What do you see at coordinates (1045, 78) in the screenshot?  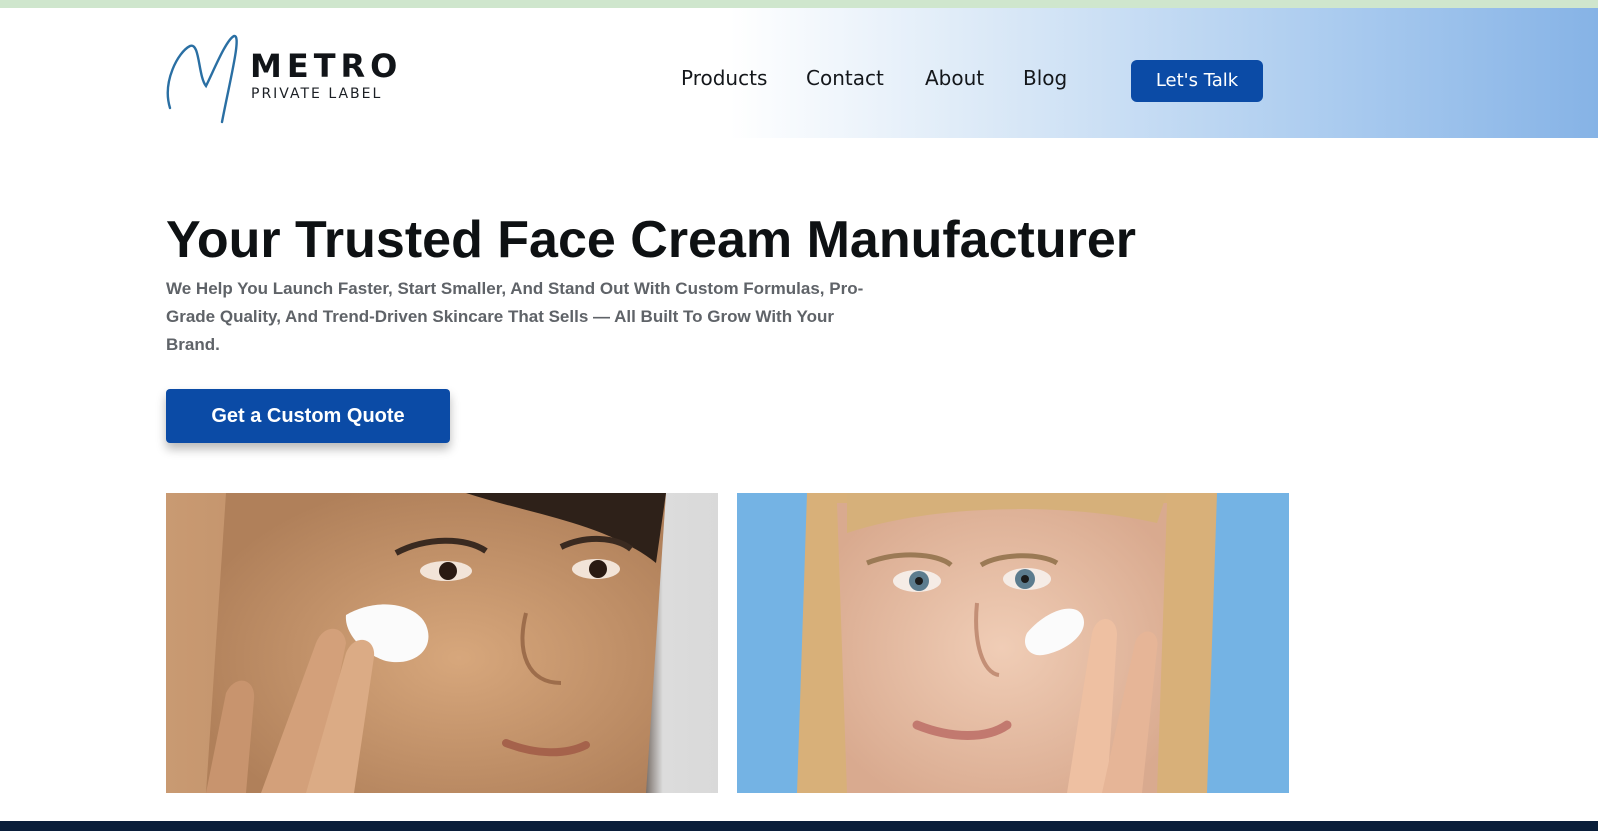 I see `nav-item-blog: Blog` at bounding box center [1045, 78].